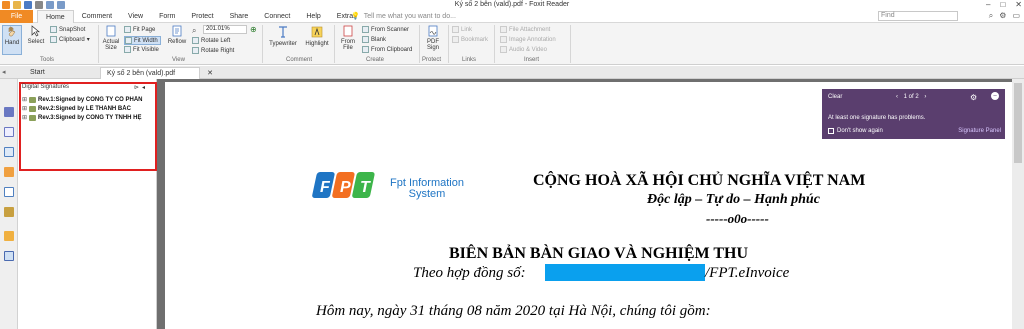 This screenshot has width=1024, height=329. I want to click on collapse-panel-icon: ◂, so click(143, 87).